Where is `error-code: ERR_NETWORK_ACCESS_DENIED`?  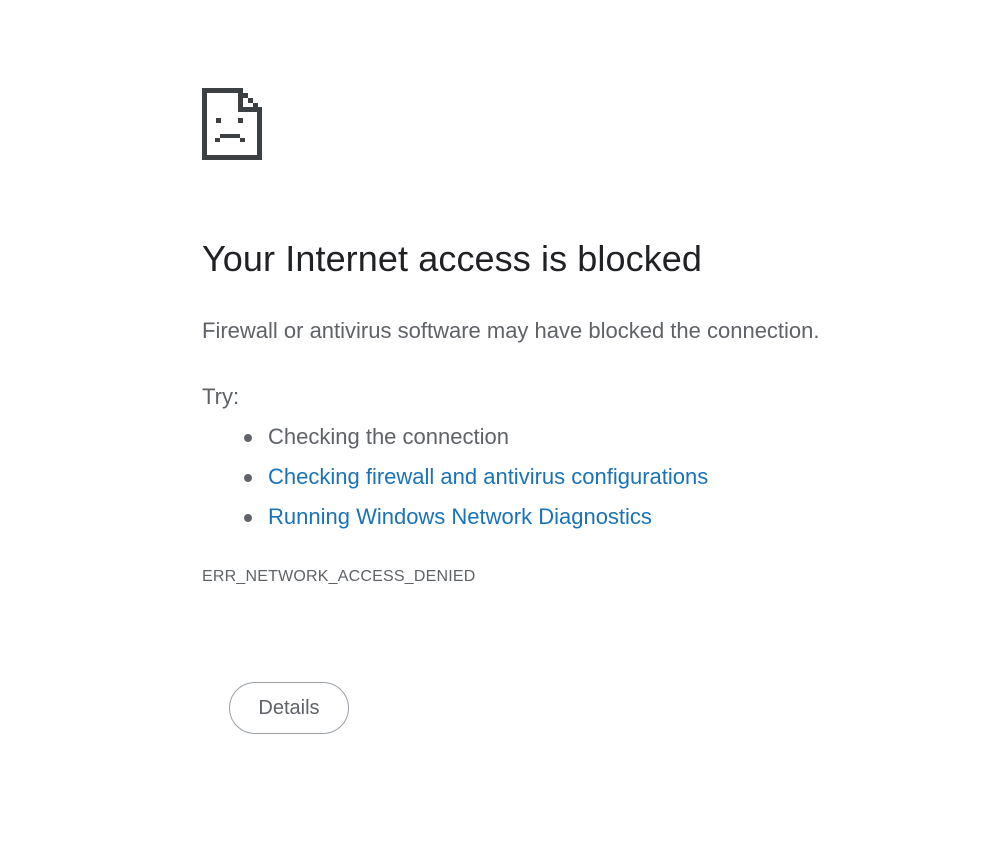 error-code: ERR_NETWORK_ACCESS_DENIED is located at coordinates (339, 576).